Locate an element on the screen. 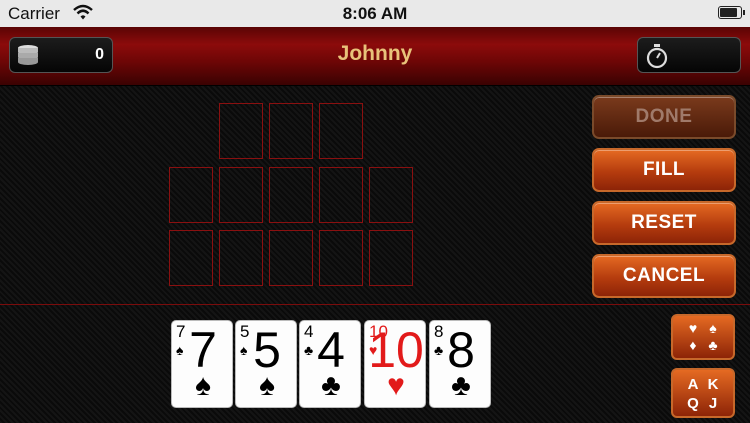 This screenshot has height=423, width=750. reset-button: RESET is located at coordinates (664, 223).